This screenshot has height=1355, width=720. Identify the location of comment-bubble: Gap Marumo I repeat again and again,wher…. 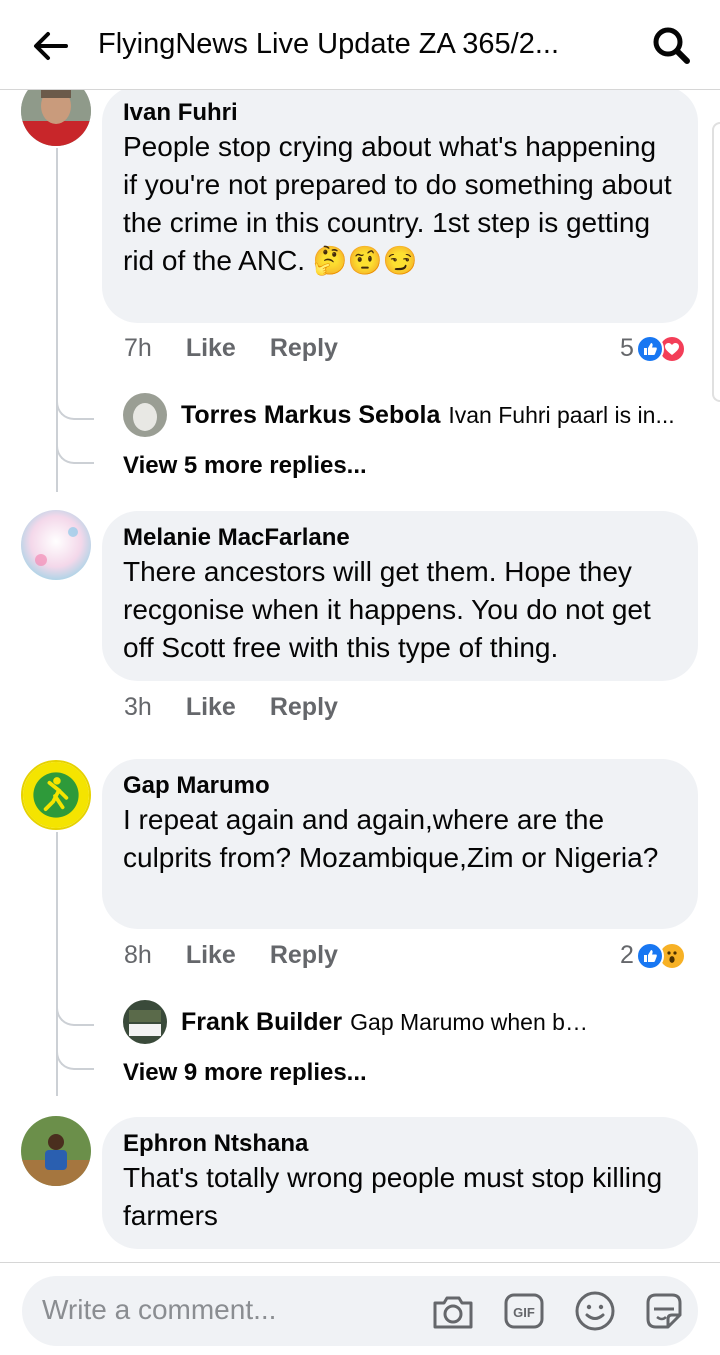
(400, 844).